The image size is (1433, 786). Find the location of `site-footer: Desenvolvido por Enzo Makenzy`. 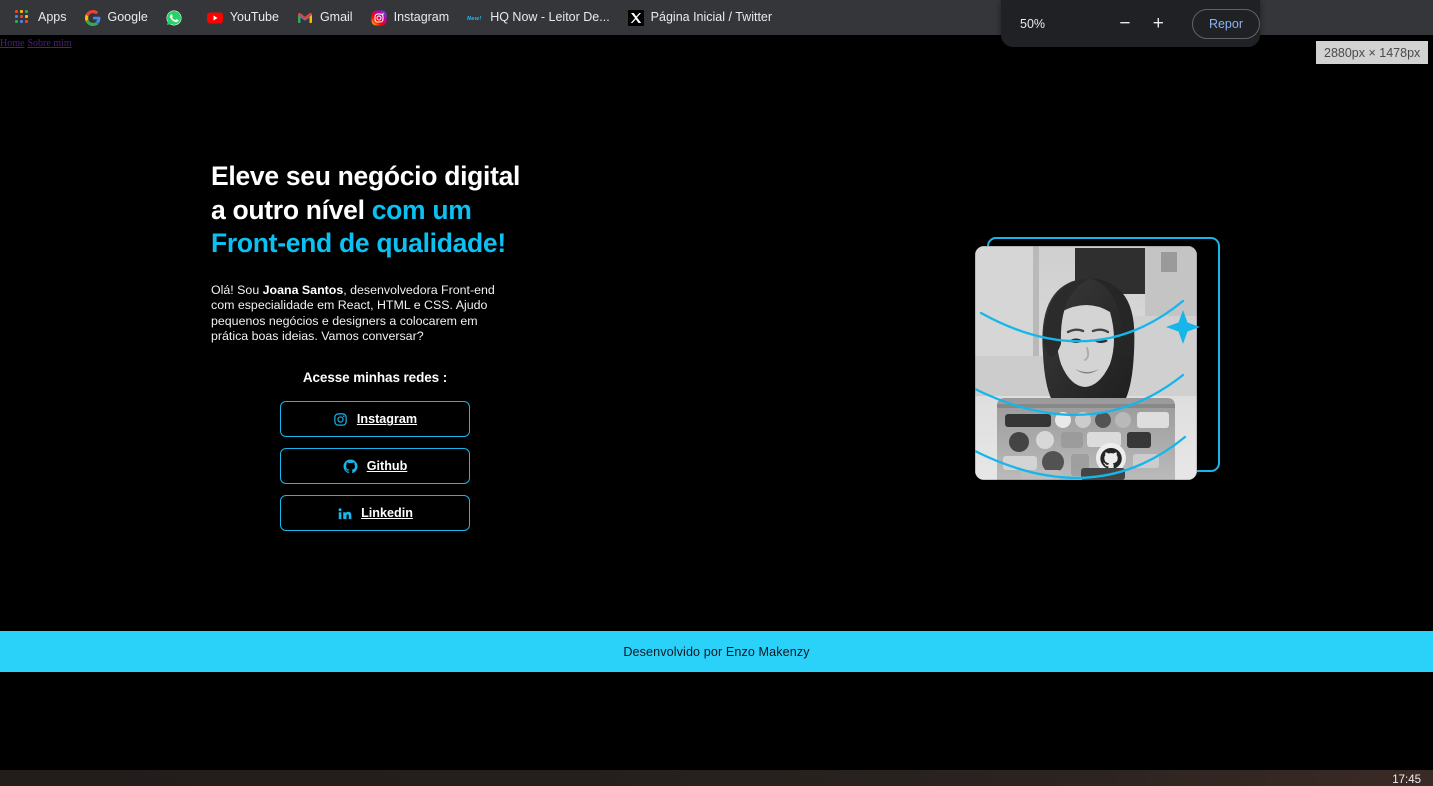

site-footer: Desenvolvido por Enzo Makenzy is located at coordinates (716, 651).